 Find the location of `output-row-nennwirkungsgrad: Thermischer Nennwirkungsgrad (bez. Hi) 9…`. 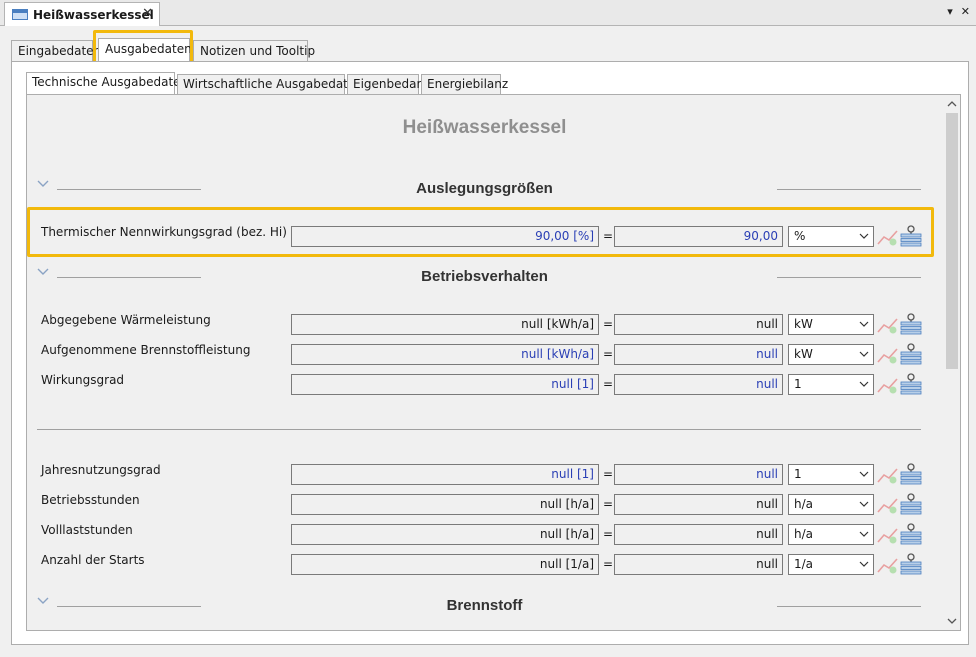

output-row-nennwirkungsgrad: Thermischer Nennwirkungsgrad (bez. Hi) 9… is located at coordinates (484, 236).